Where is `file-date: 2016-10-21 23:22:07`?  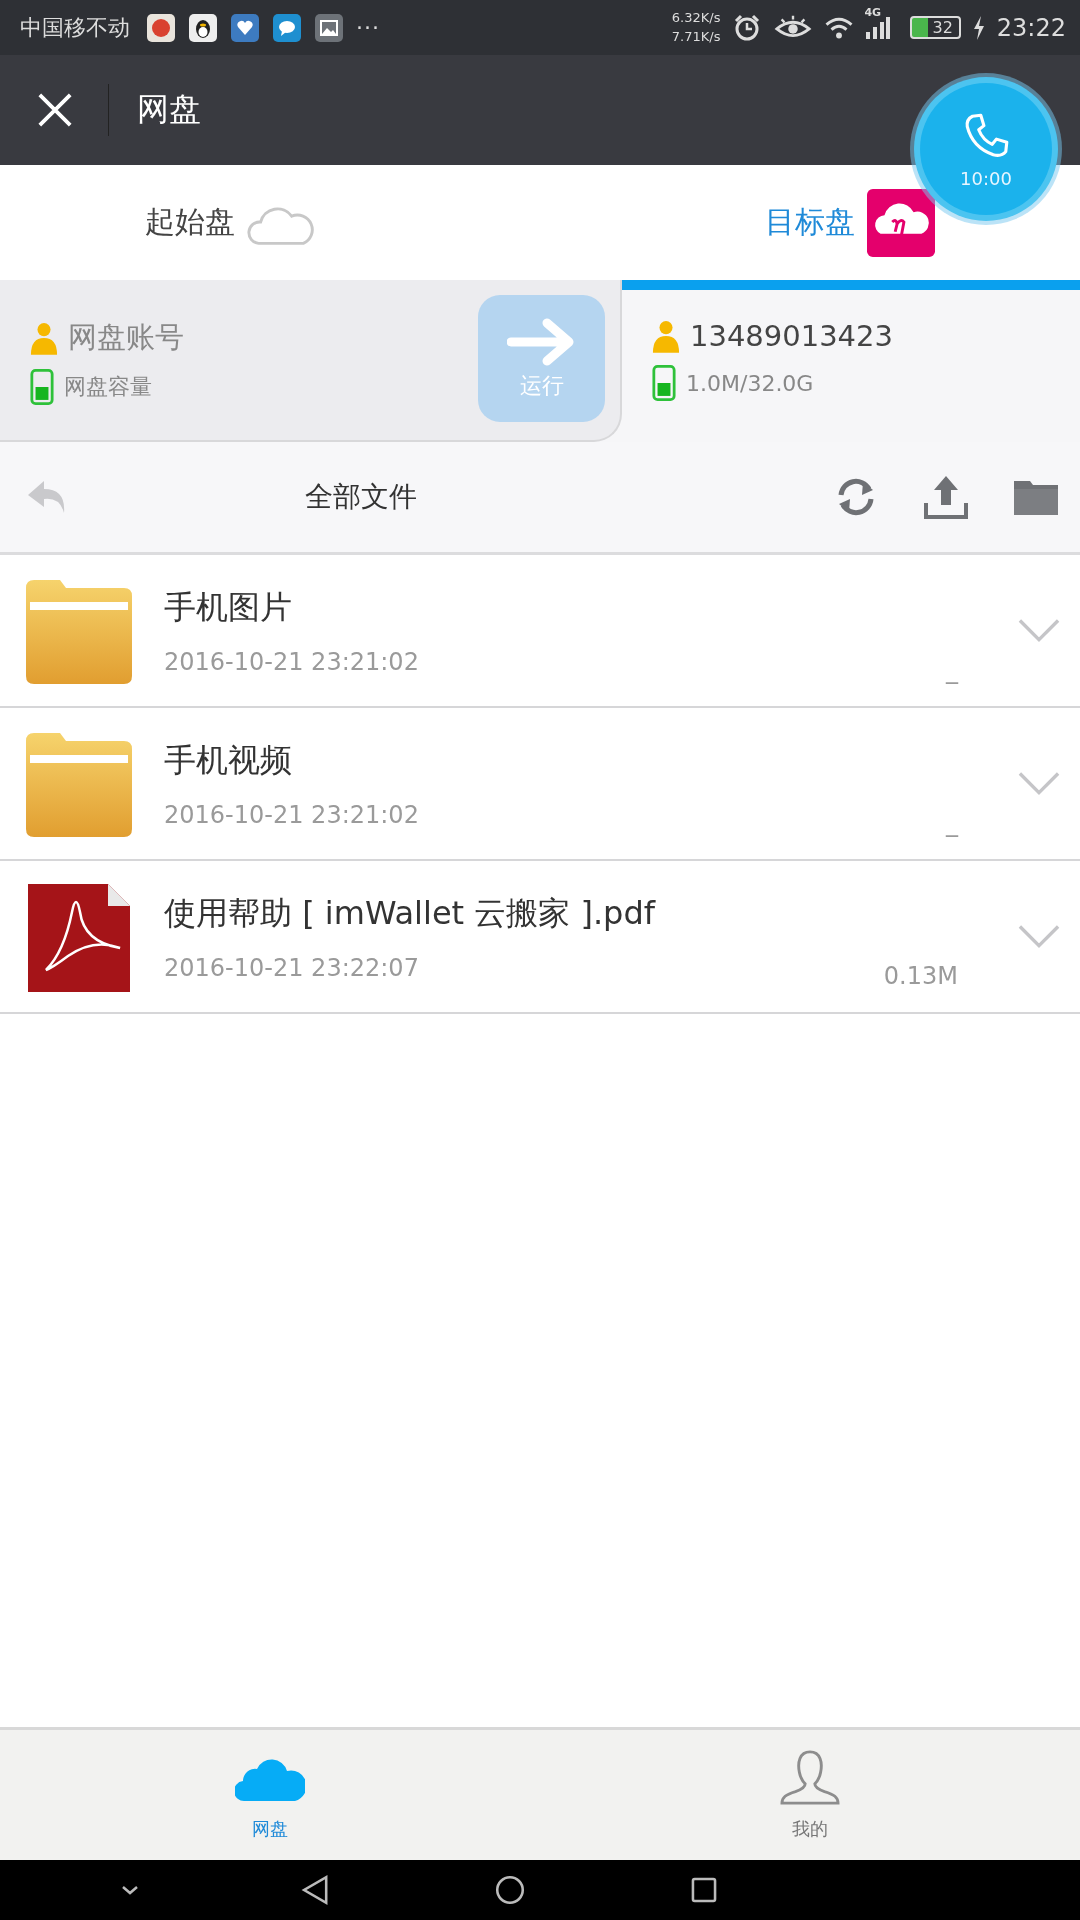
file-date: 2016-10-21 23:22:07 is located at coordinates (292, 967).